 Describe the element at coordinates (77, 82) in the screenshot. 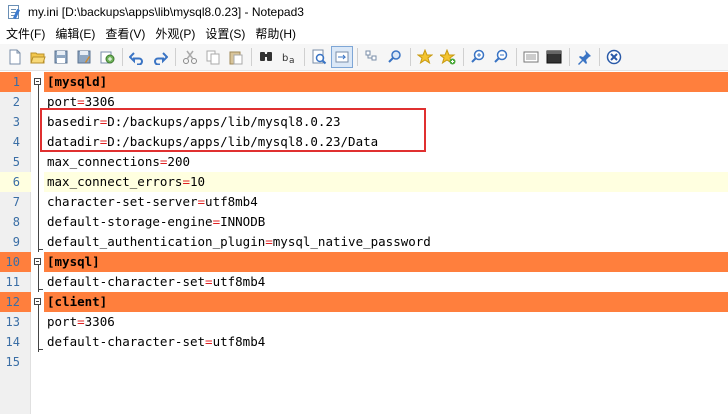

I see `line-text: [mysqld]` at that location.